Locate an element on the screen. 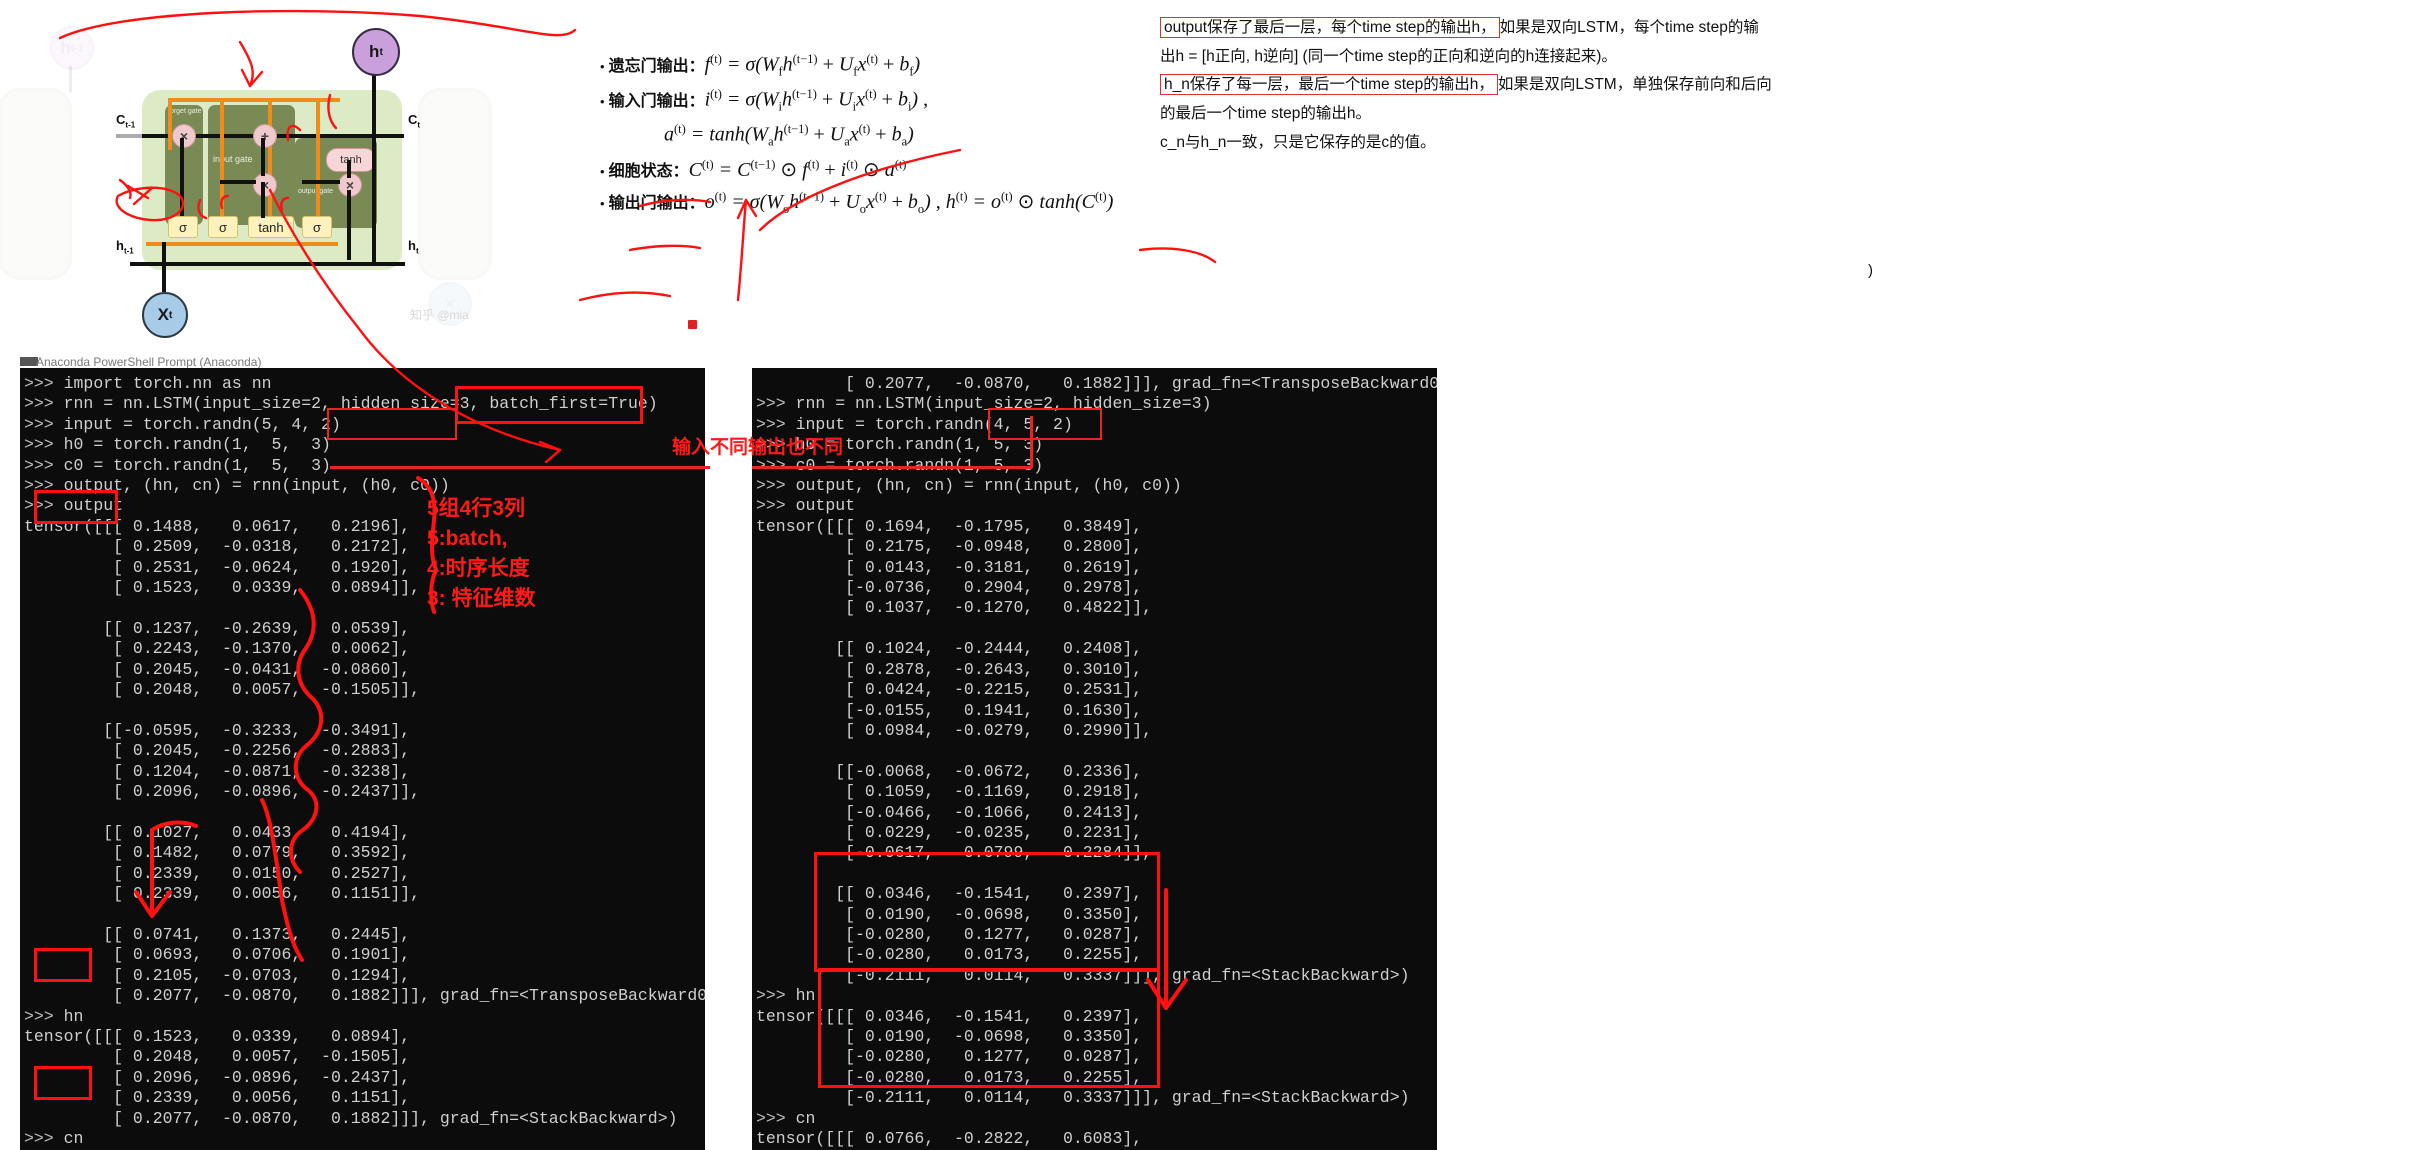  xt-riser is located at coordinates (164, 267).